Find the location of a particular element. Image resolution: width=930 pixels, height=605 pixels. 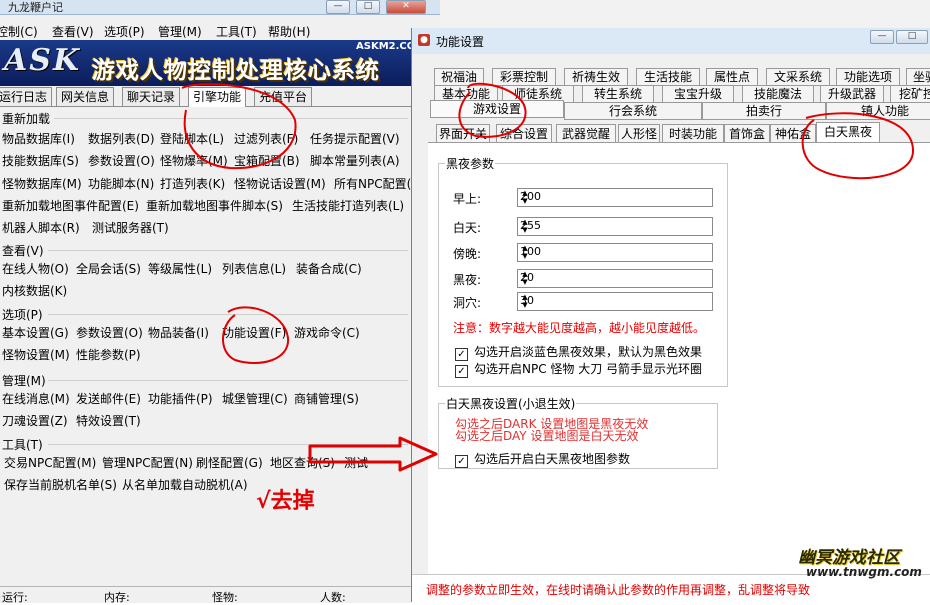

game-settings-circle is located at coordinates (492, 110).